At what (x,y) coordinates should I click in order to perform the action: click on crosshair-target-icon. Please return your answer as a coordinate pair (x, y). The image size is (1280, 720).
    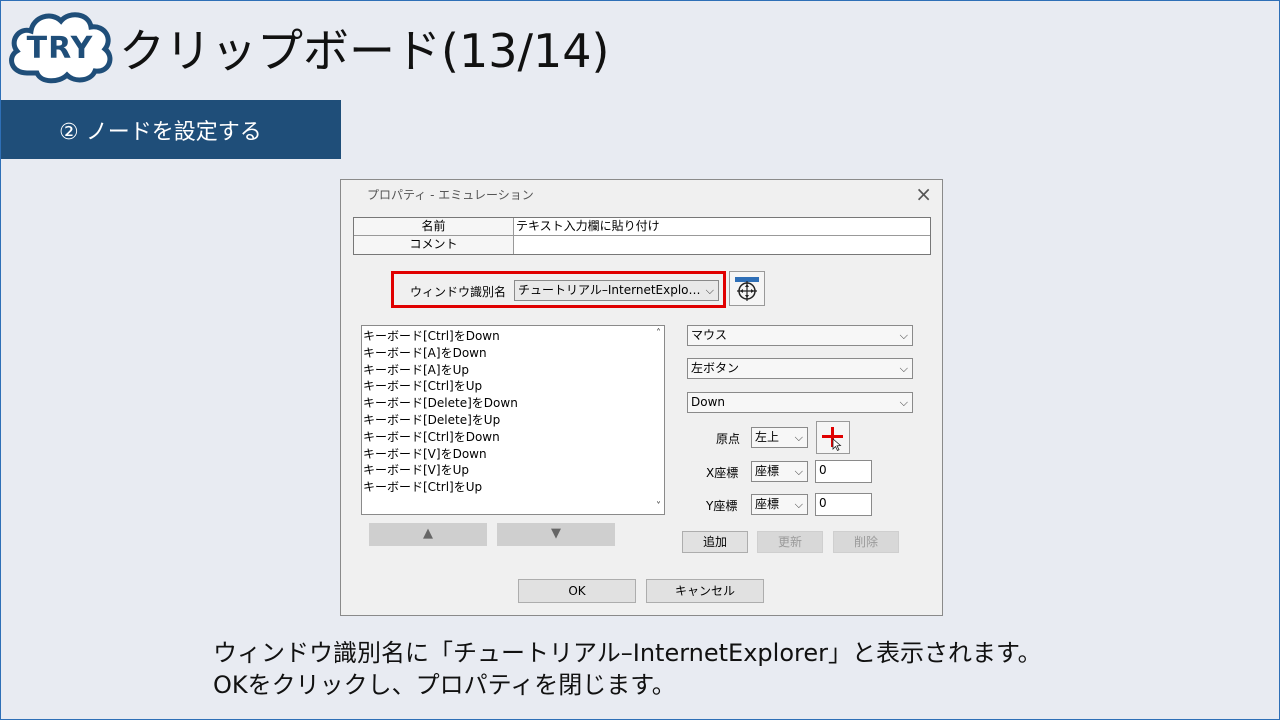
    Looking at the image, I should click on (747, 288).